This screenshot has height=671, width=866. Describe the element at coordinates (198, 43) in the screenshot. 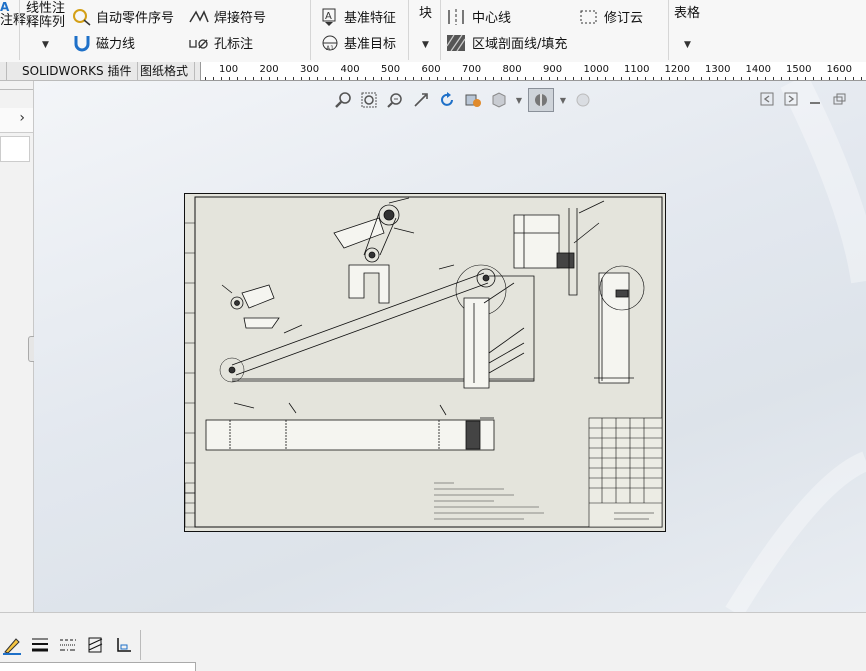

I see `hole-callout-icon` at that location.